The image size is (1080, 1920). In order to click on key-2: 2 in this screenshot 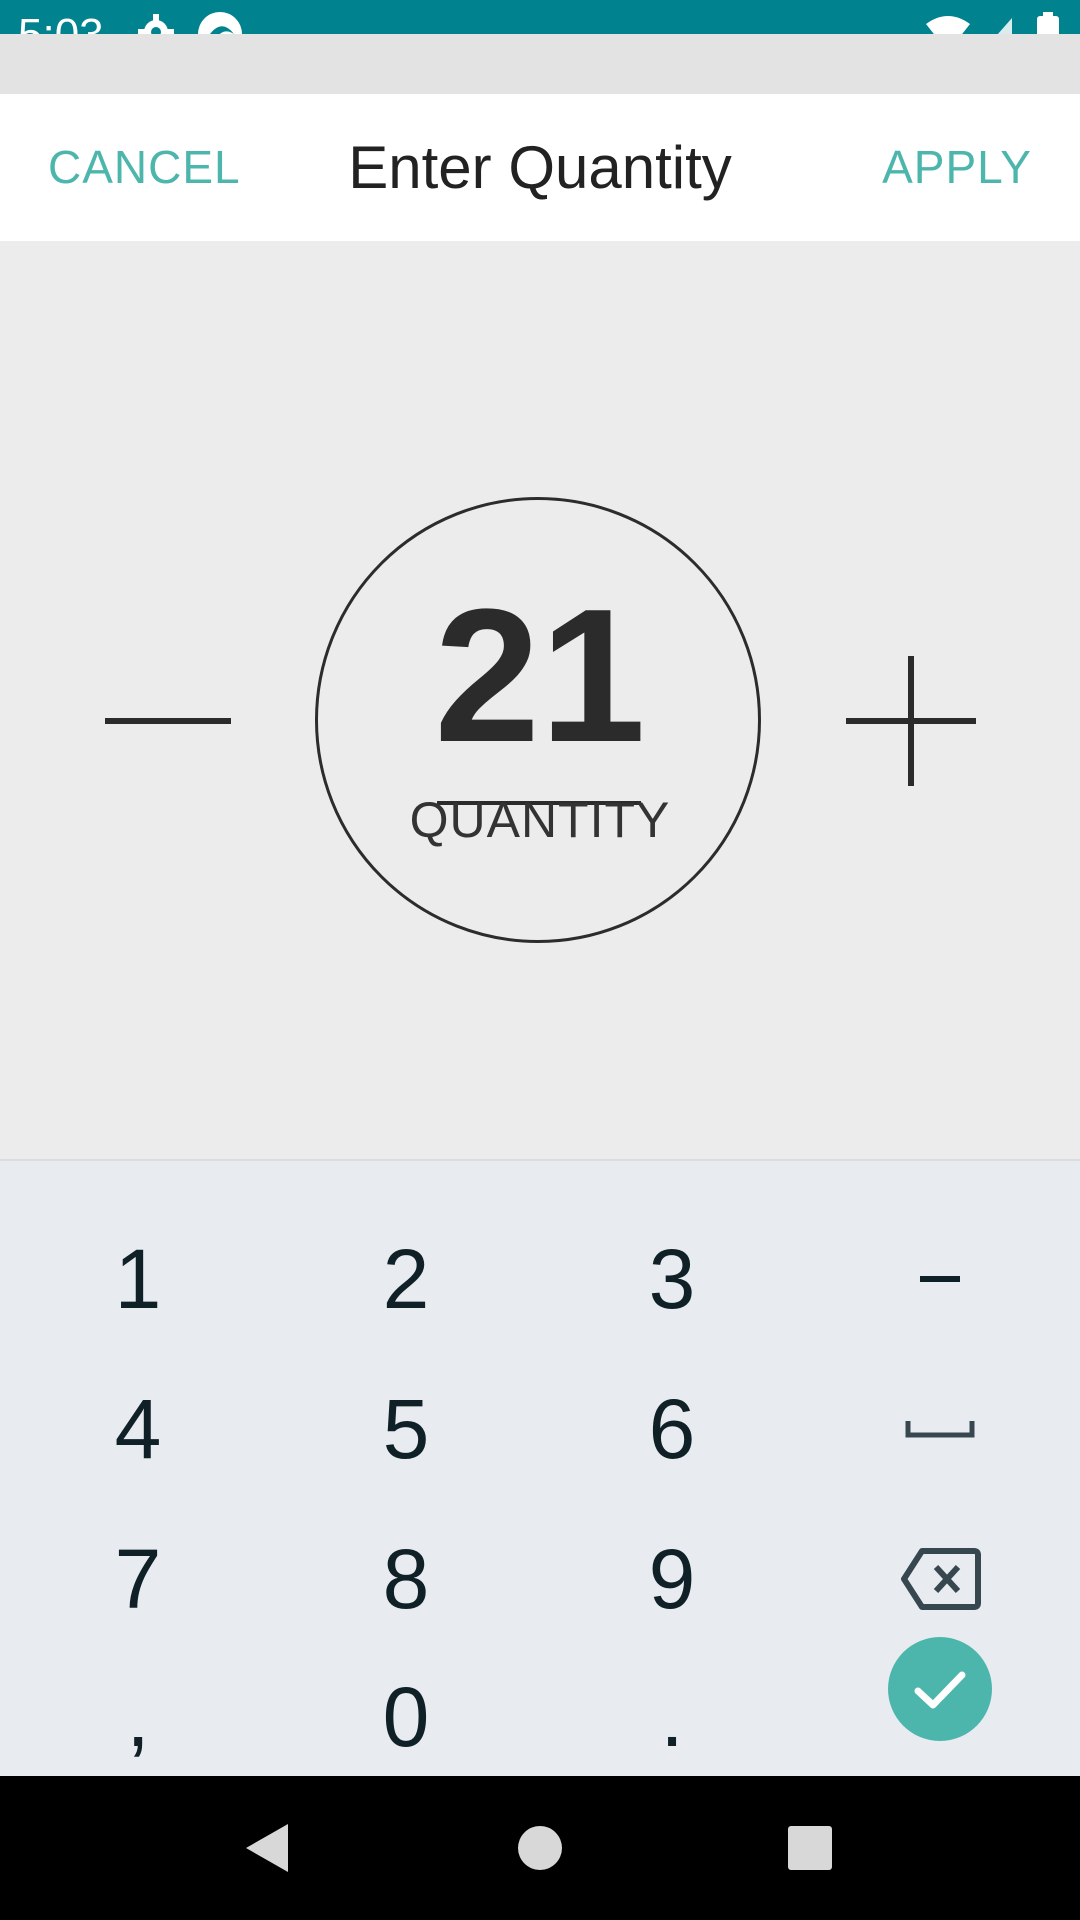, I will do `click(406, 1279)`.